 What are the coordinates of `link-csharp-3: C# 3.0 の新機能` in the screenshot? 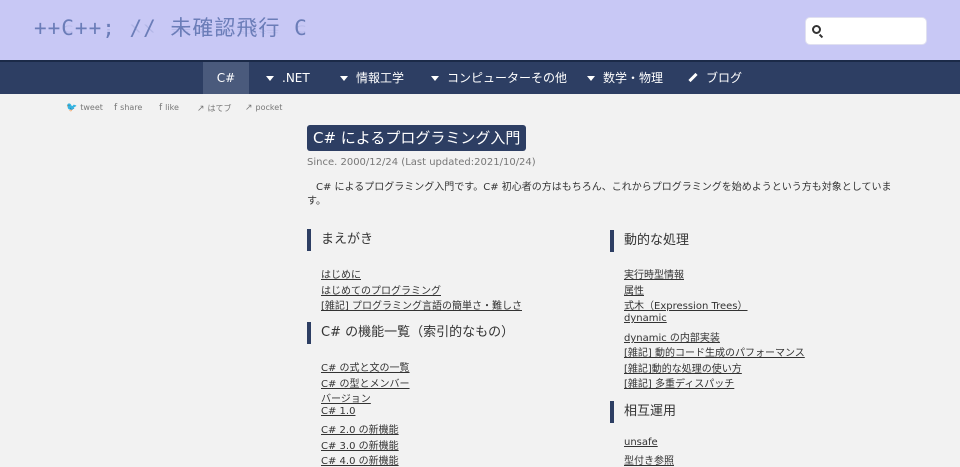 It's located at (360, 444).